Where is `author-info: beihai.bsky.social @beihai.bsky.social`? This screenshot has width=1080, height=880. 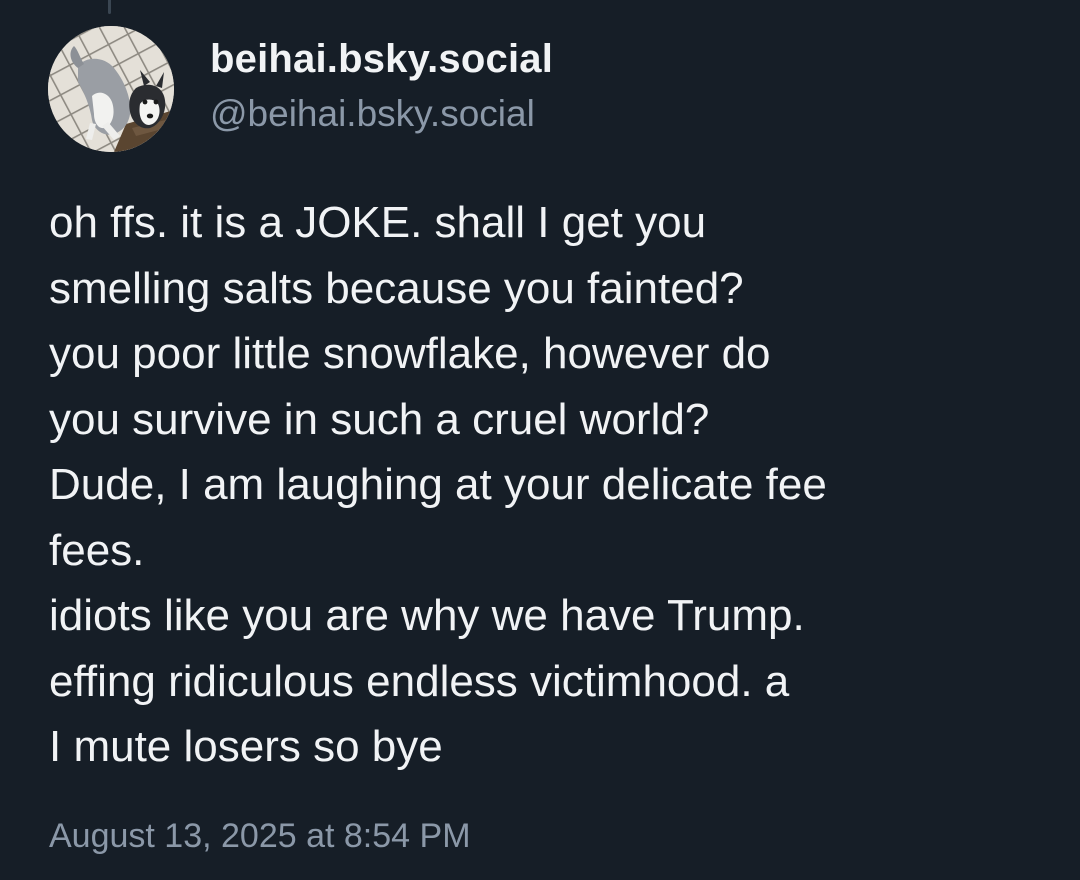
author-info: beihai.bsky.social @beihai.bsky.social is located at coordinates (381, 86).